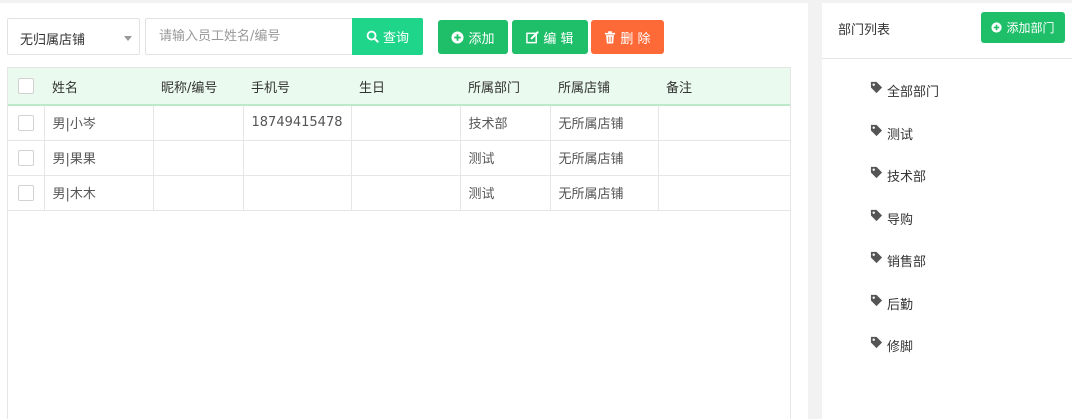 The width and height of the screenshot is (1072, 419). I want to click on header-store: 所属店铺, so click(604, 86).